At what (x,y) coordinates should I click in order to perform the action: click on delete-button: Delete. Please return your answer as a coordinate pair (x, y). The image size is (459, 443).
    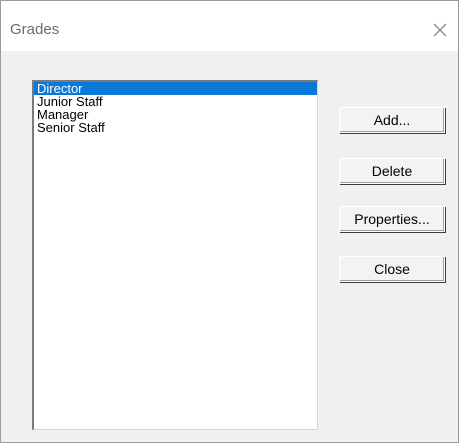
    Looking at the image, I should click on (392, 171).